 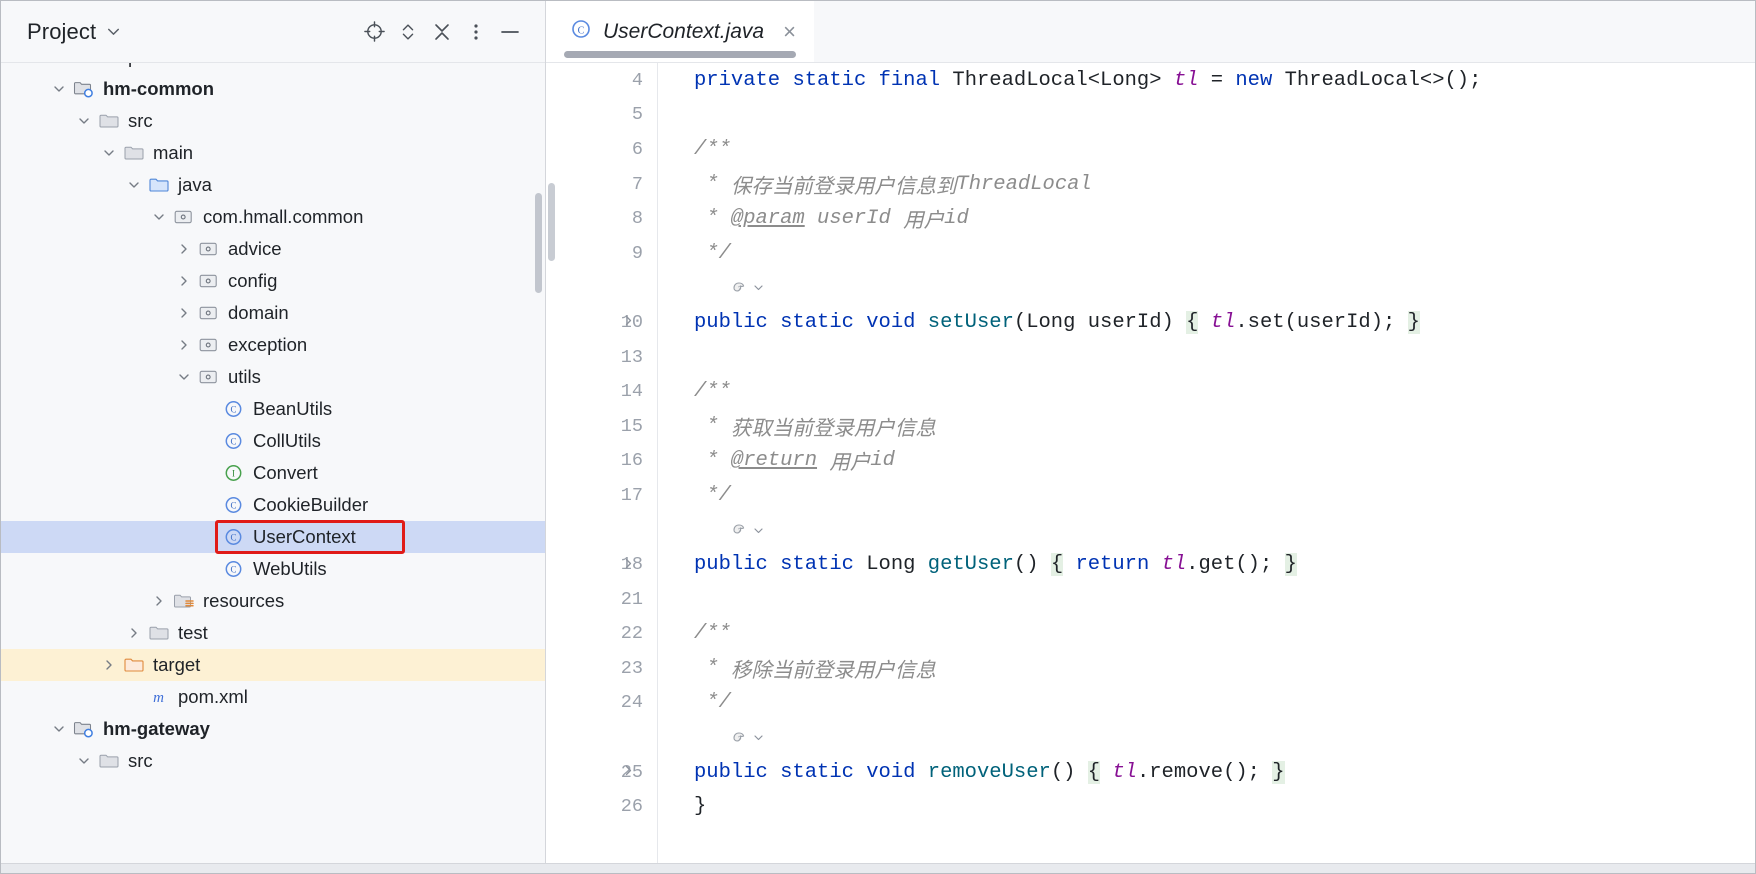 I want to click on code-token: void, so click(x=891, y=322).